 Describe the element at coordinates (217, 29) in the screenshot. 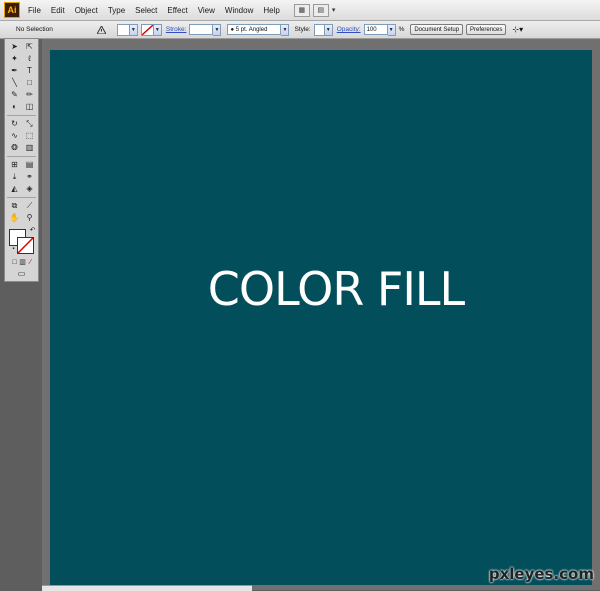

I see `stroke-weight-dropdown: ▼` at that location.